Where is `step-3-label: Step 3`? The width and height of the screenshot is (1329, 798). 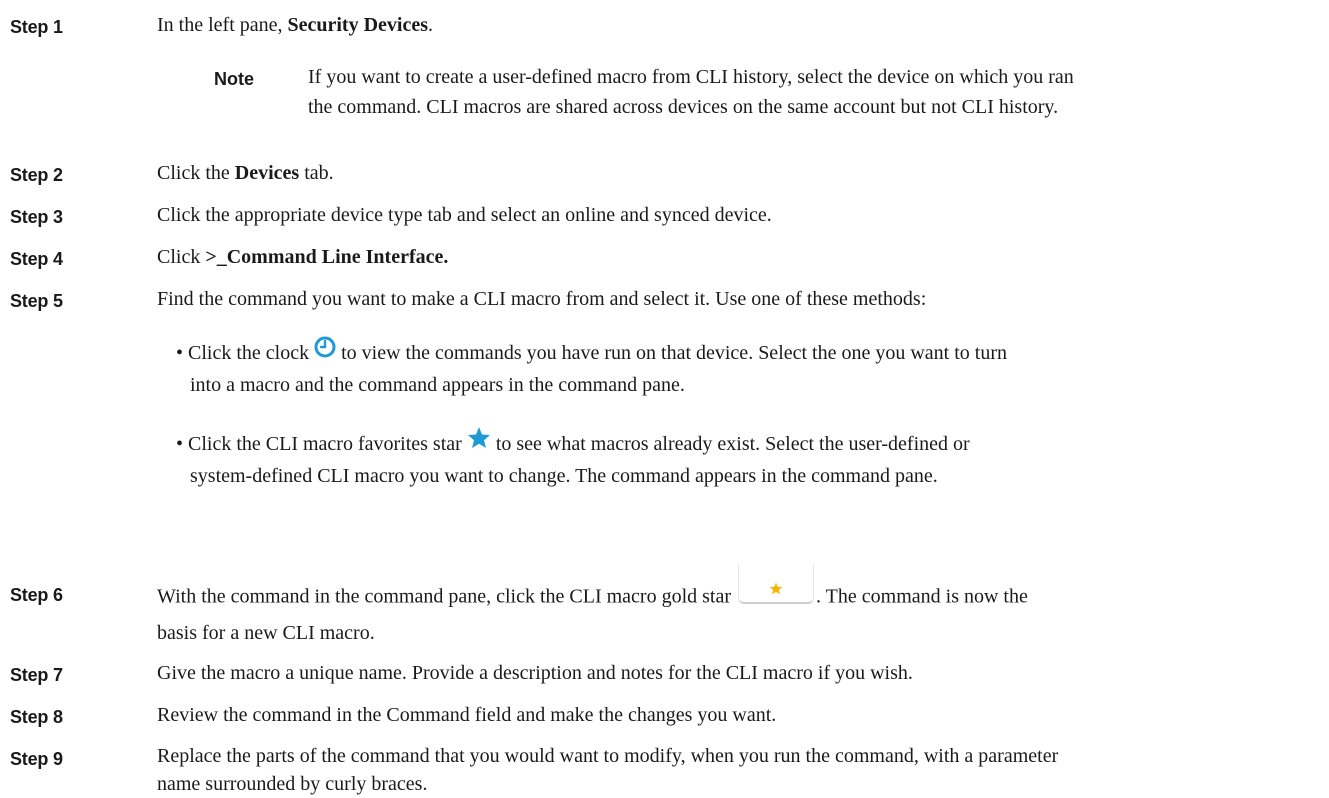 step-3-label: Step 3 is located at coordinates (36, 217).